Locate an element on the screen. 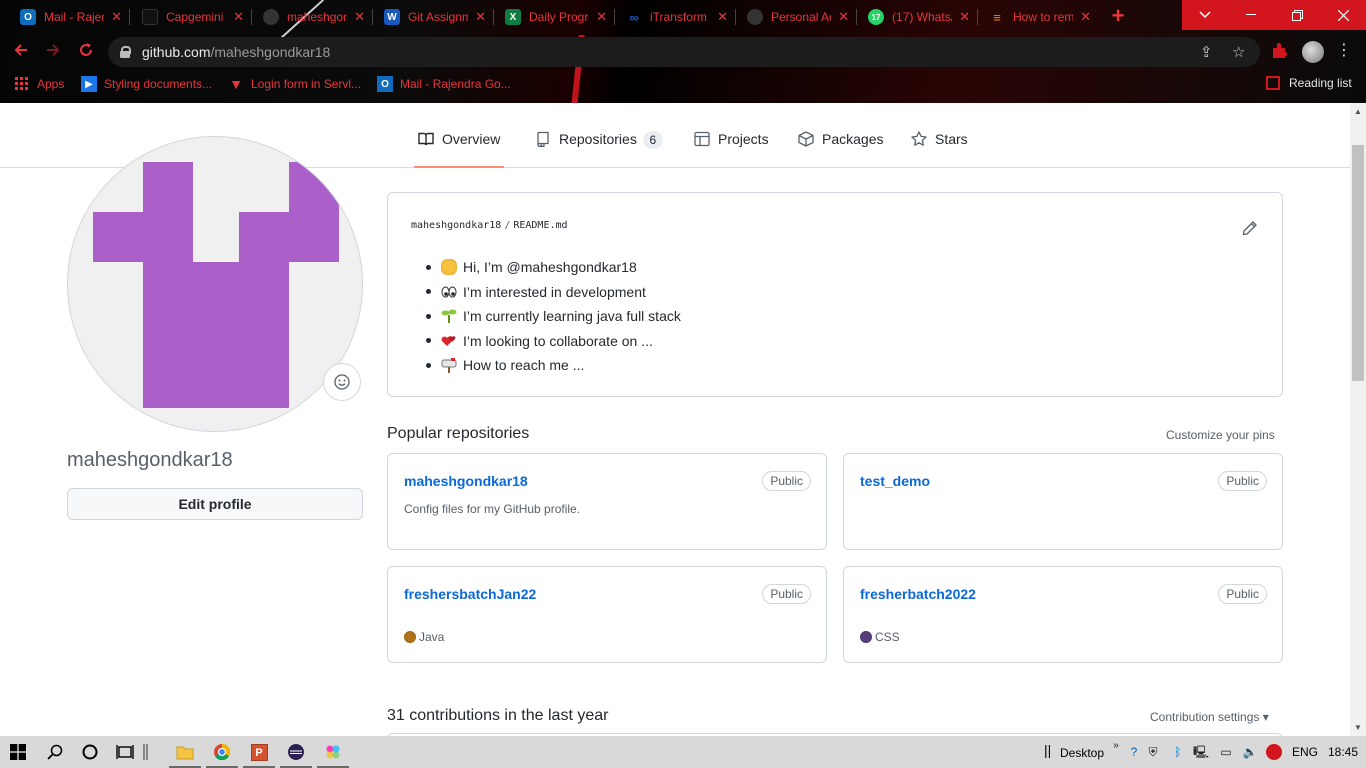 The height and width of the screenshot is (768, 1366). table-icon is located at coordinates (702, 139).